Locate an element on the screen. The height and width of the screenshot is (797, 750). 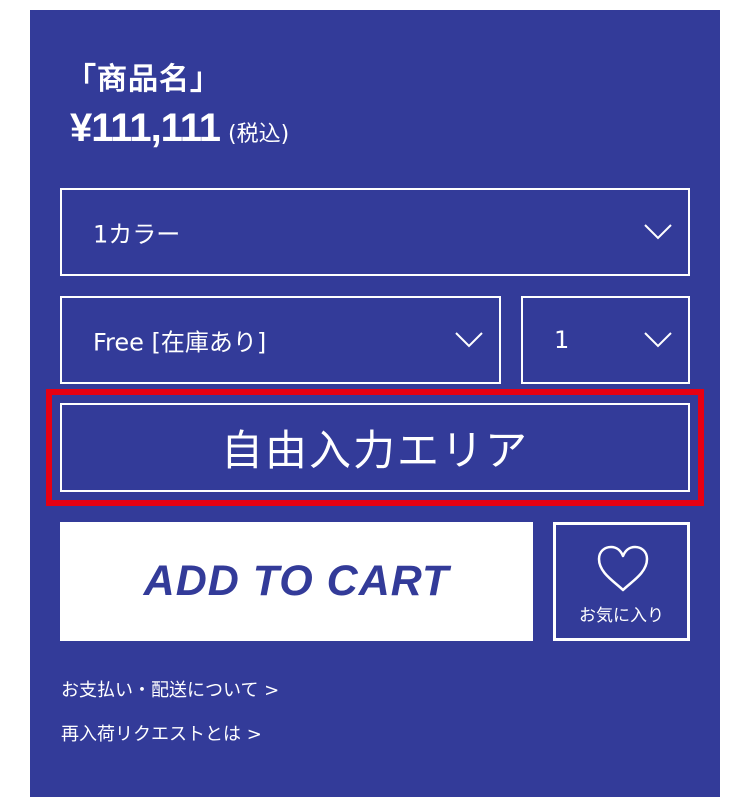
price-row: ¥111,111 (税込) is located at coordinates (179, 128).